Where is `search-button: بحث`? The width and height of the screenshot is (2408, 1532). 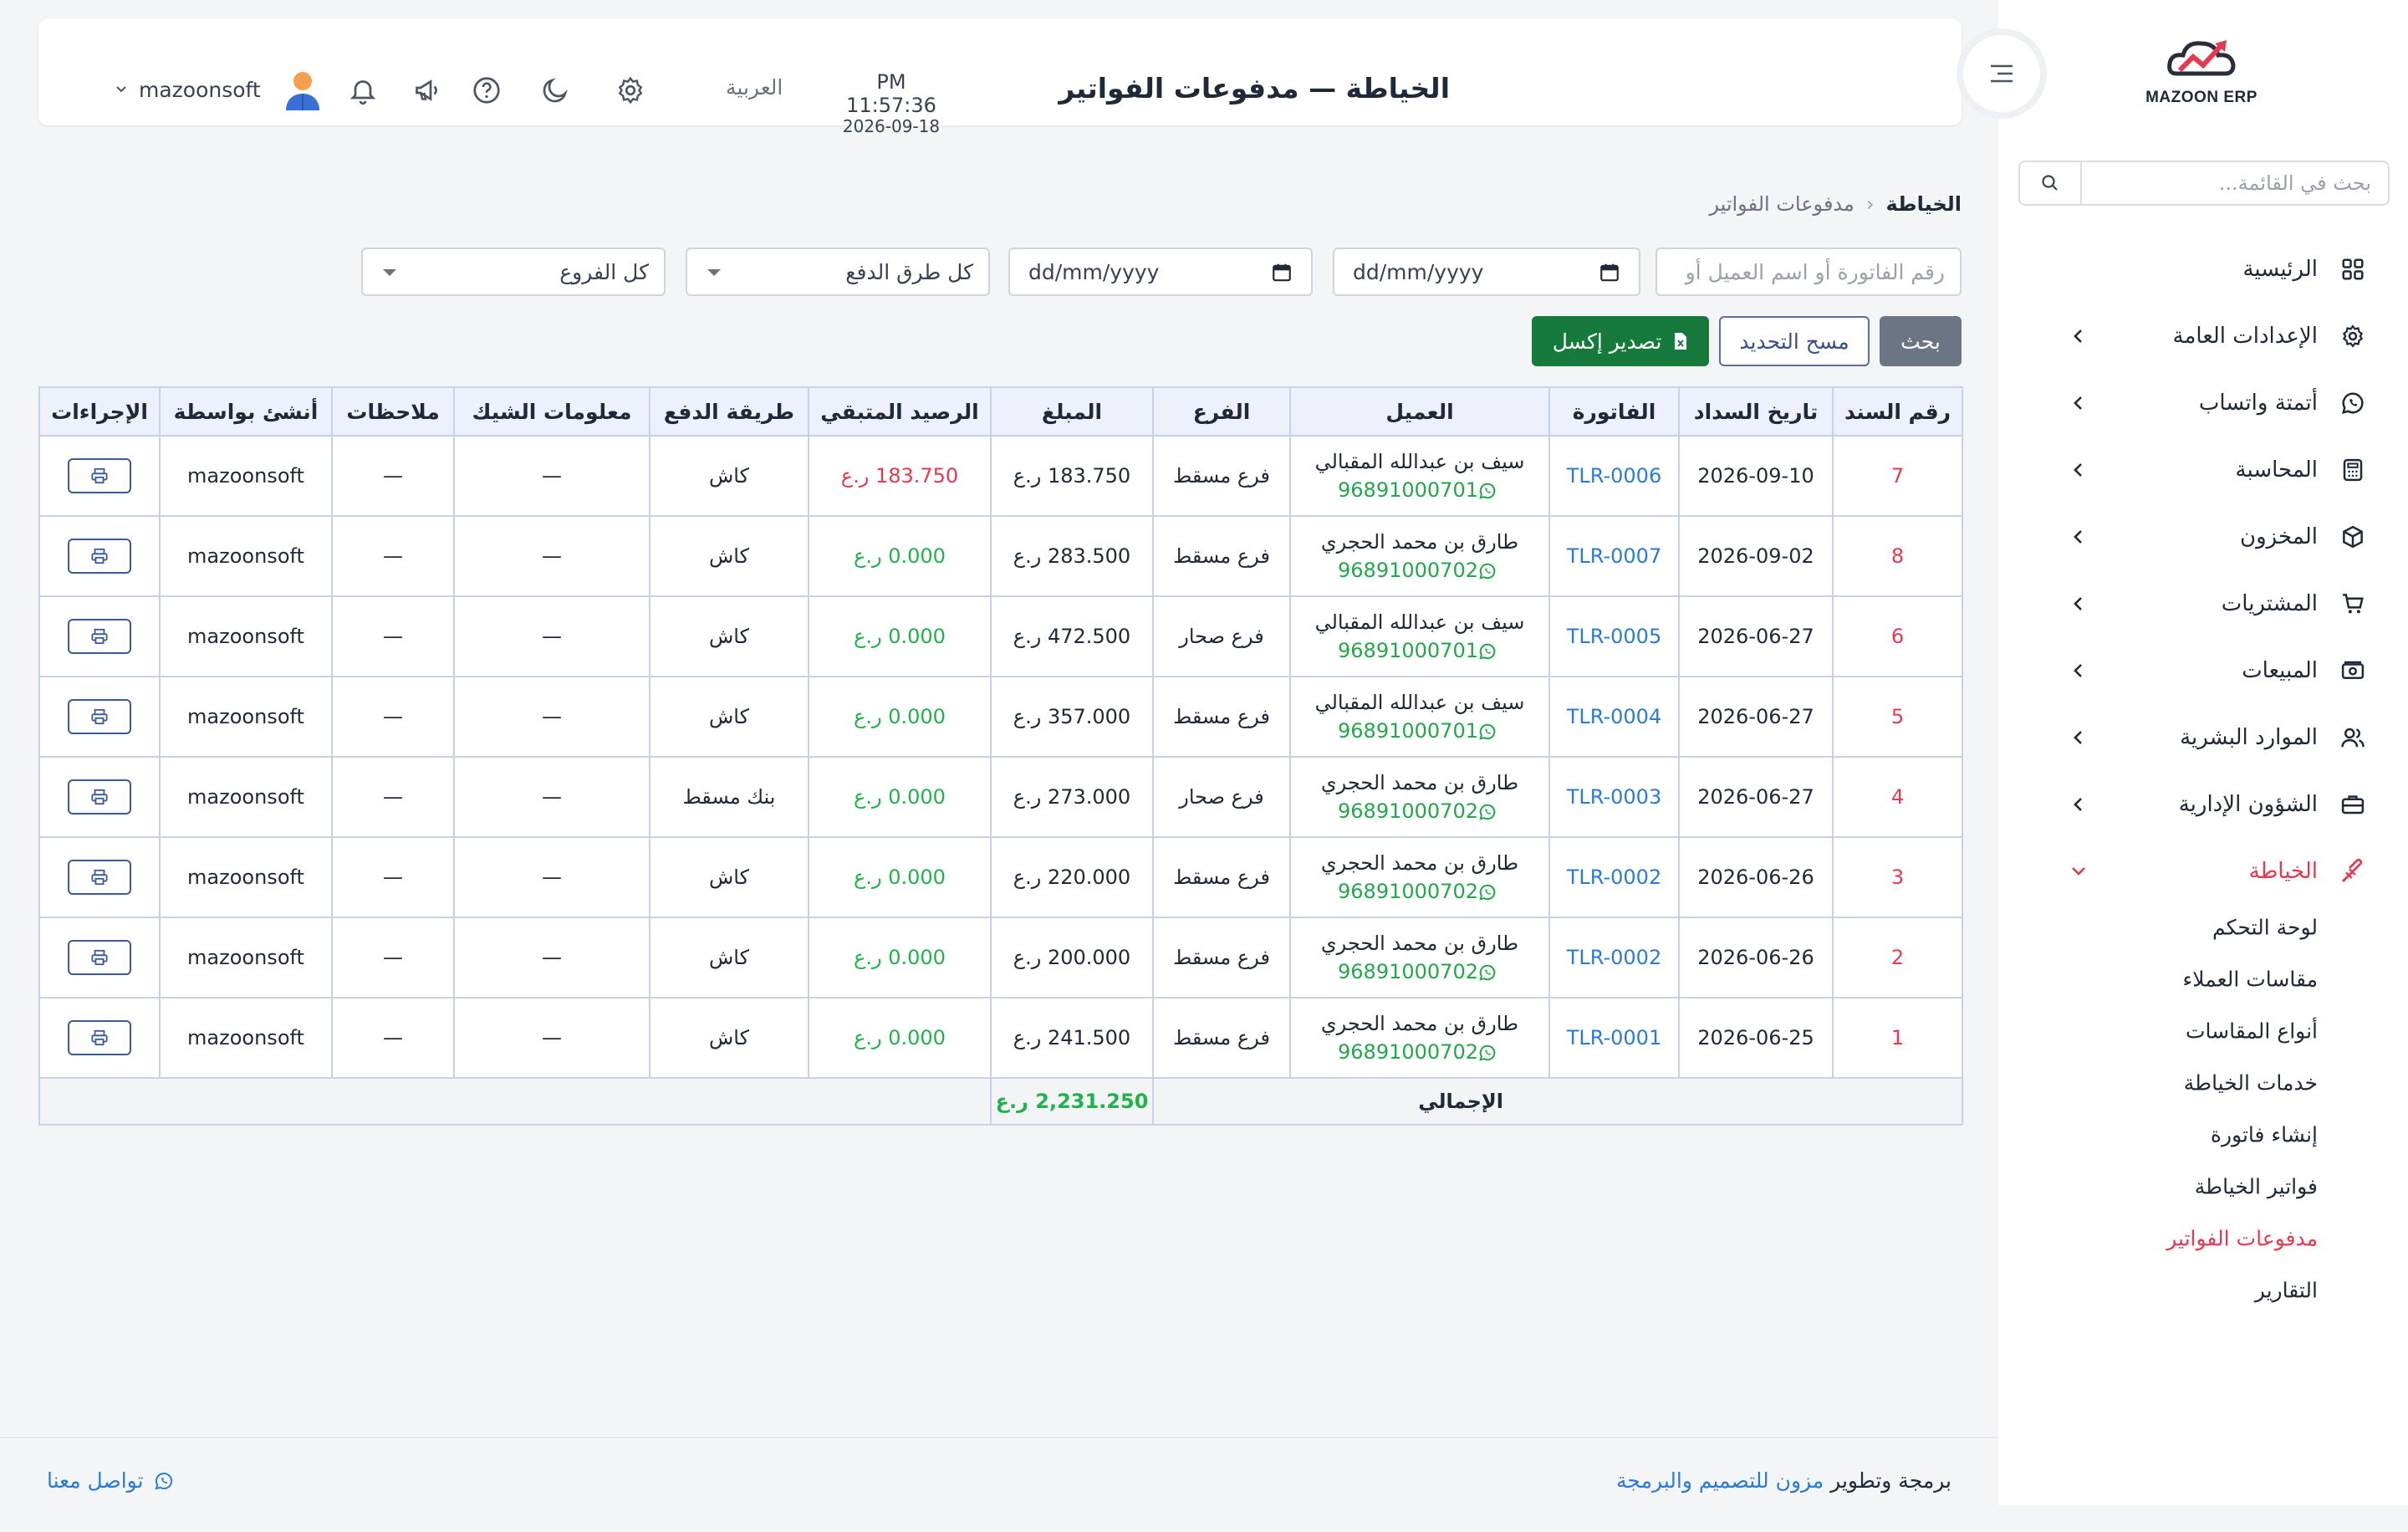
search-button: بحث is located at coordinates (1921, 341).